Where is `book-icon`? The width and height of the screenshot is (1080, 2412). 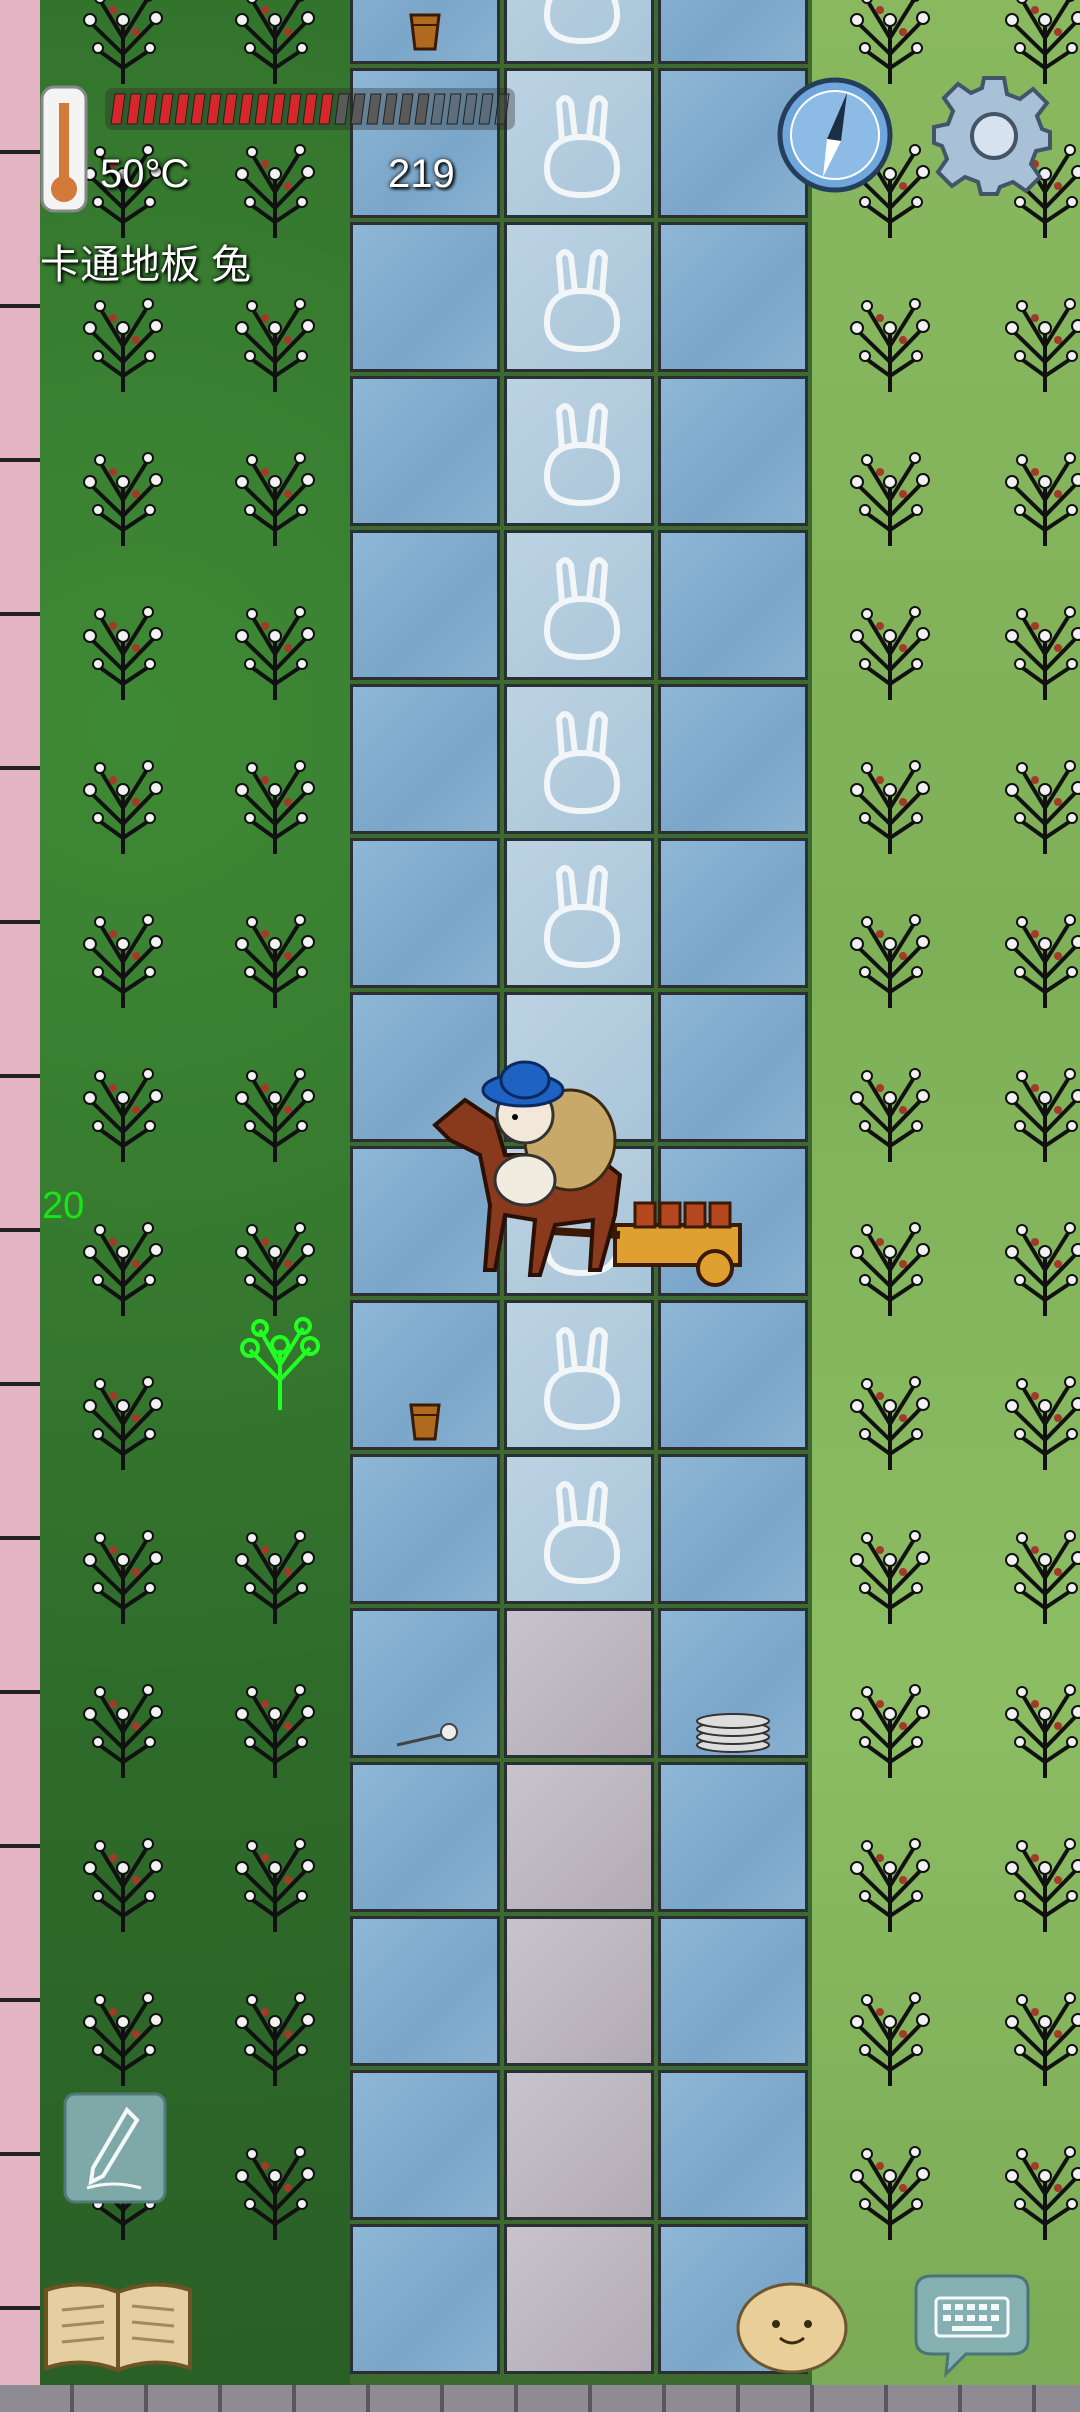 book-icon is located at coordinates (118, 2326).